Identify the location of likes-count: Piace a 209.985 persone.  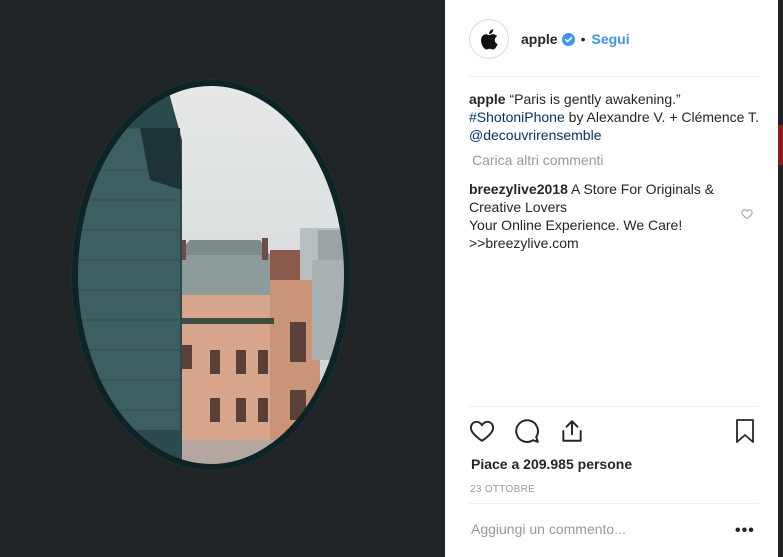
(551, 464).